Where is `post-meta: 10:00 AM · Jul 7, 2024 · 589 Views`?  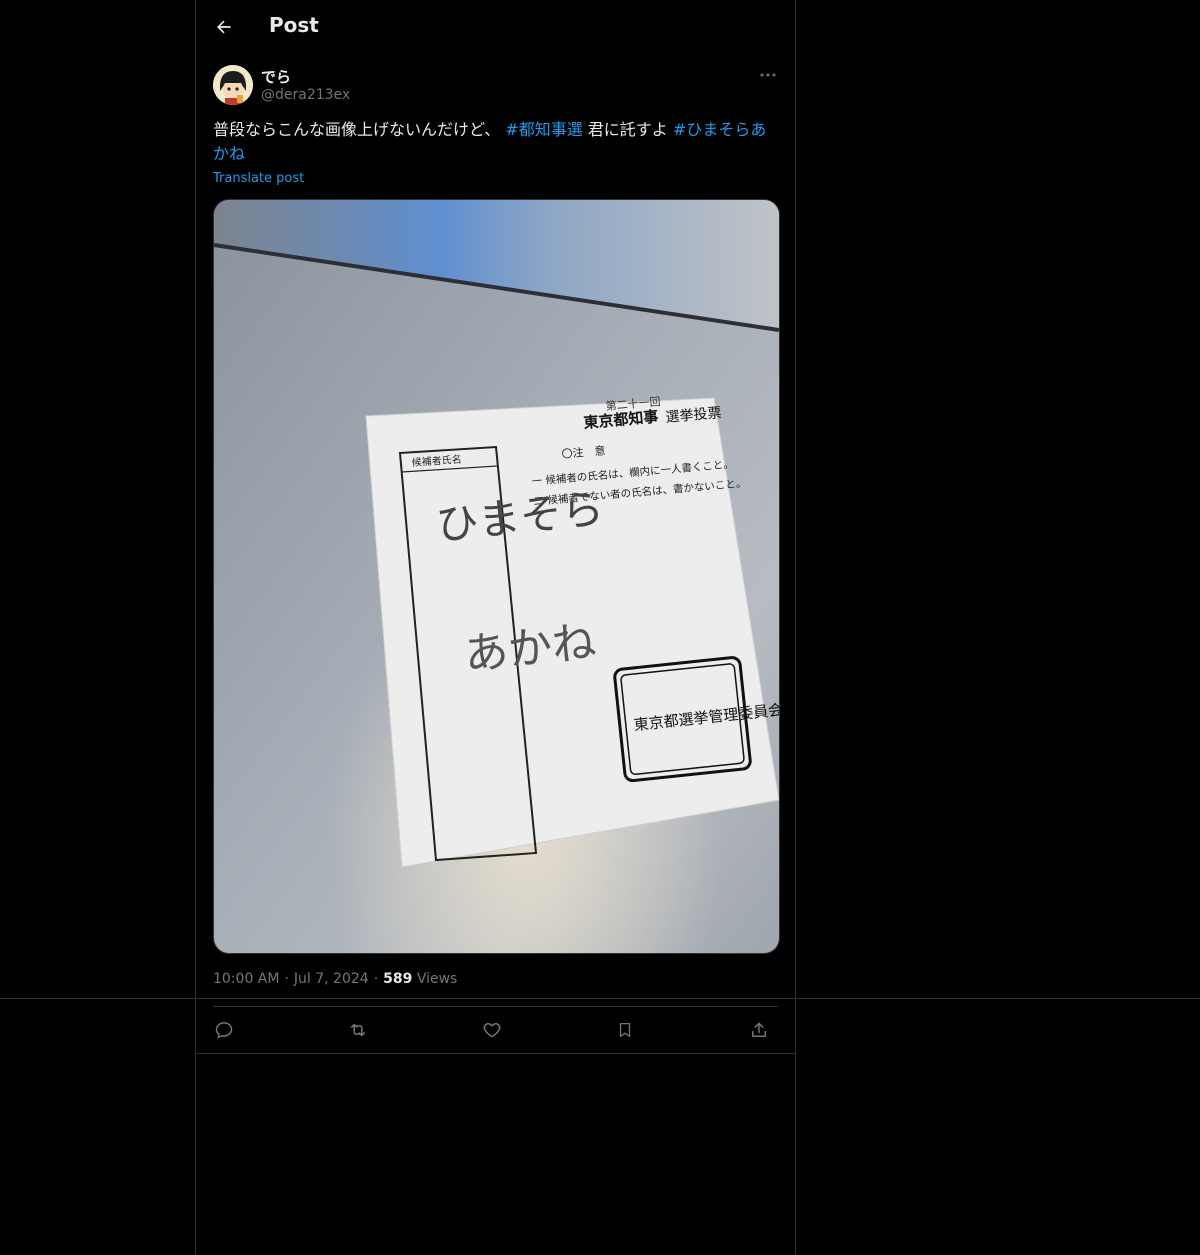
post-meta: 10:00 AM · Jul 7, 2024 · 589 Views is located at coordinates (335, 979).